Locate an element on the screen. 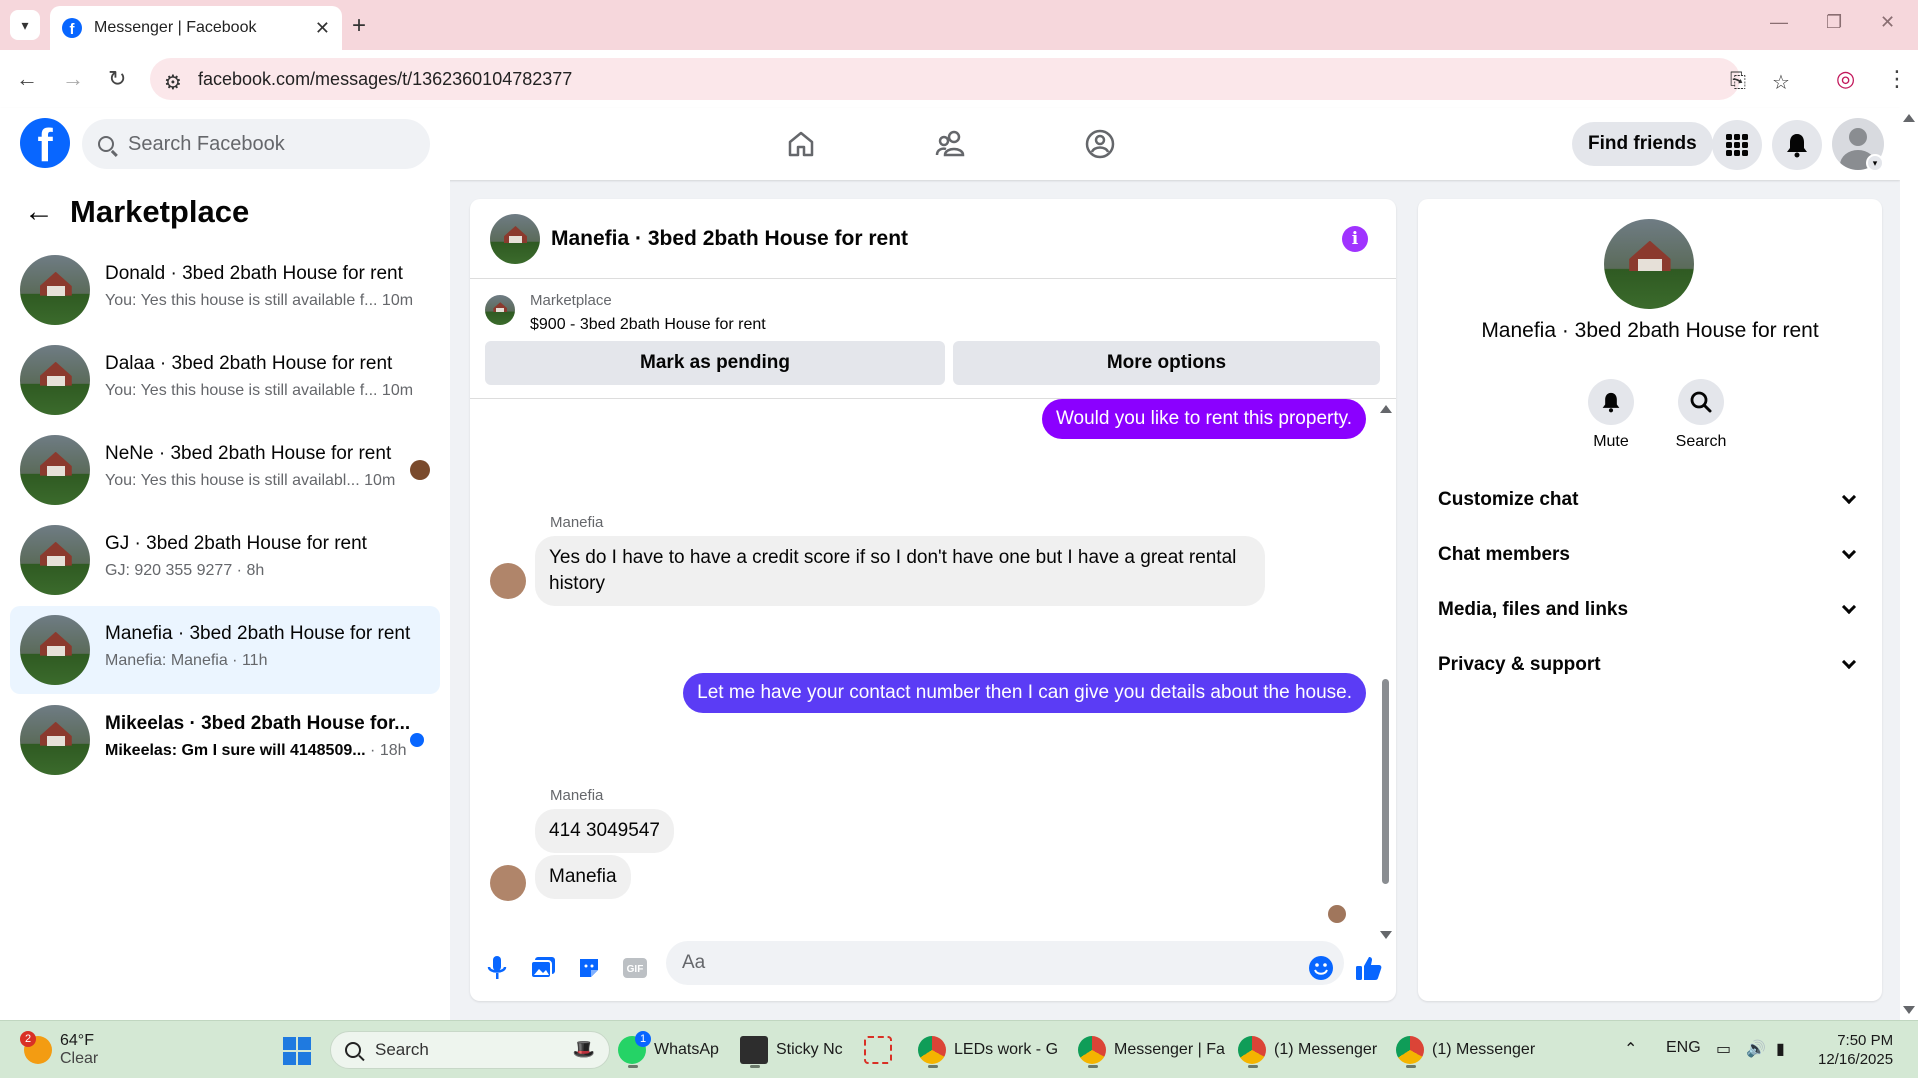 This screenshot has width=1918, height=1078. taskbar-chrome-messenger-2: (1) Messenger is located at coordinates (1307, 1050).